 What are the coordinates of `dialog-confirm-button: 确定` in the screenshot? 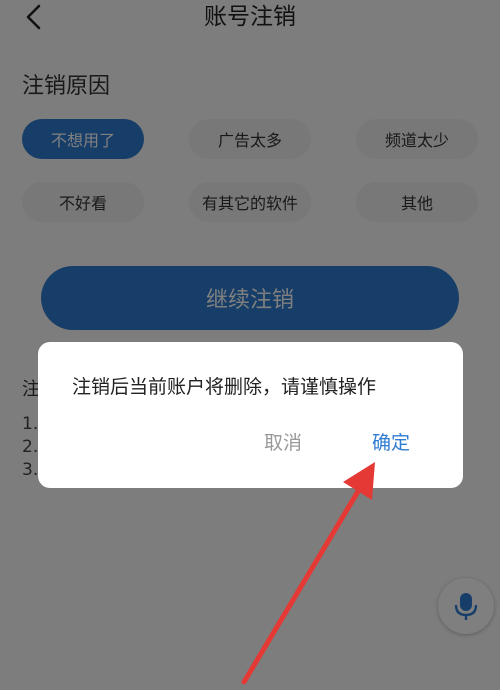 It's located at (391, 441).